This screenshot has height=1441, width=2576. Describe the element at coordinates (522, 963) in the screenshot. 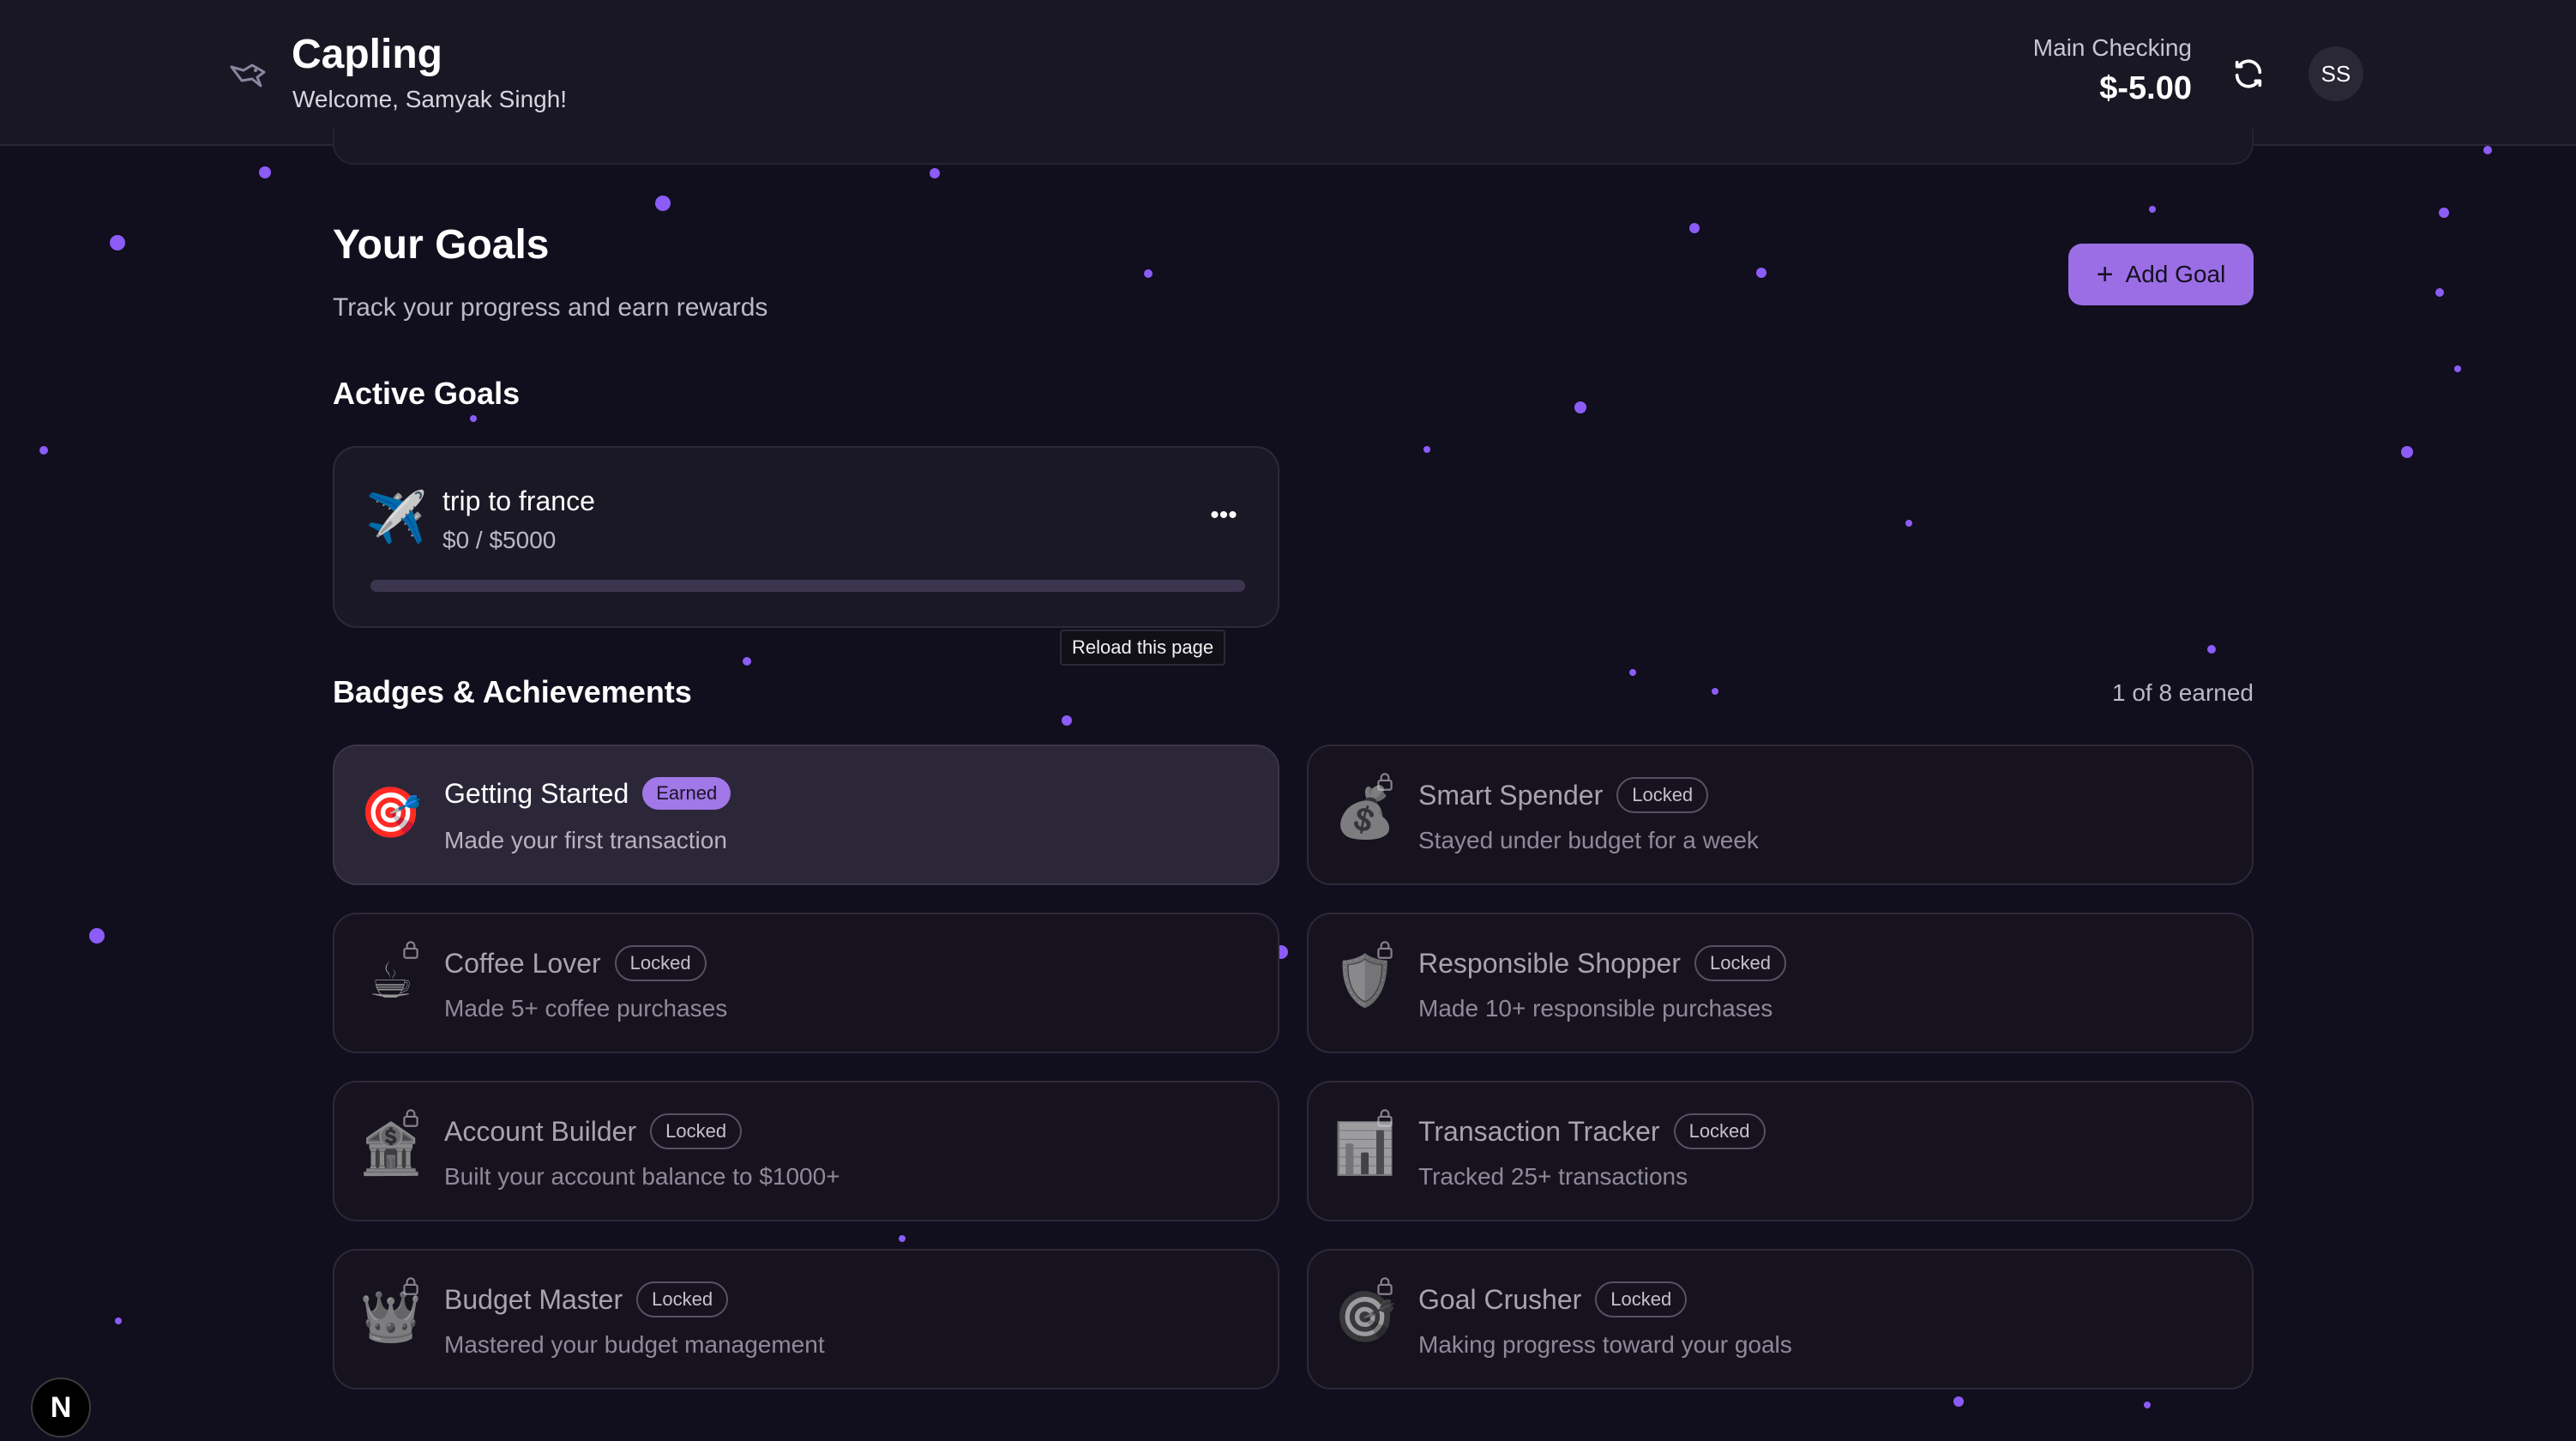

I see `badge-name: Coffee Lover` at that location.